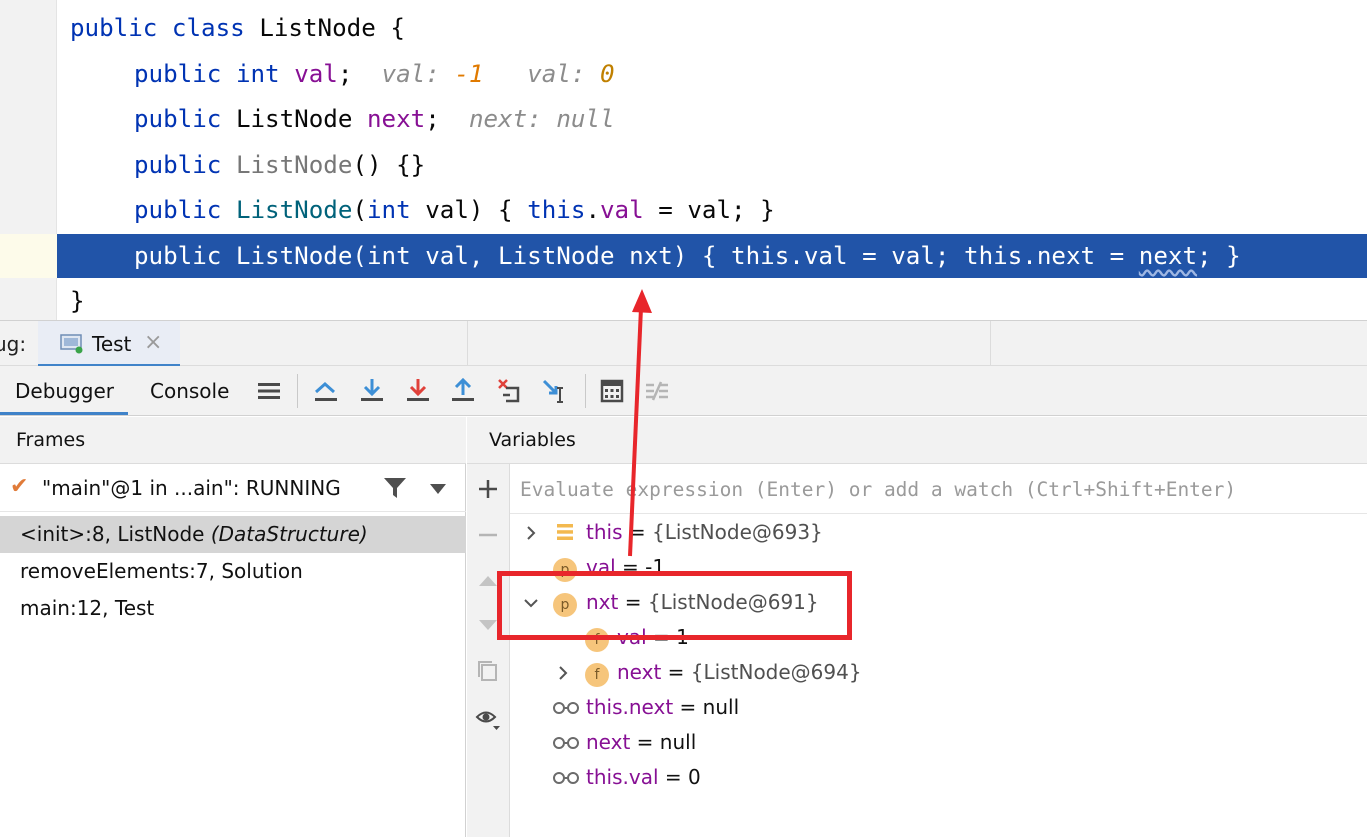 The image size is (1367, 837). I want to click on code-line-3: public ListNode next; next: null, so click(374, 119).